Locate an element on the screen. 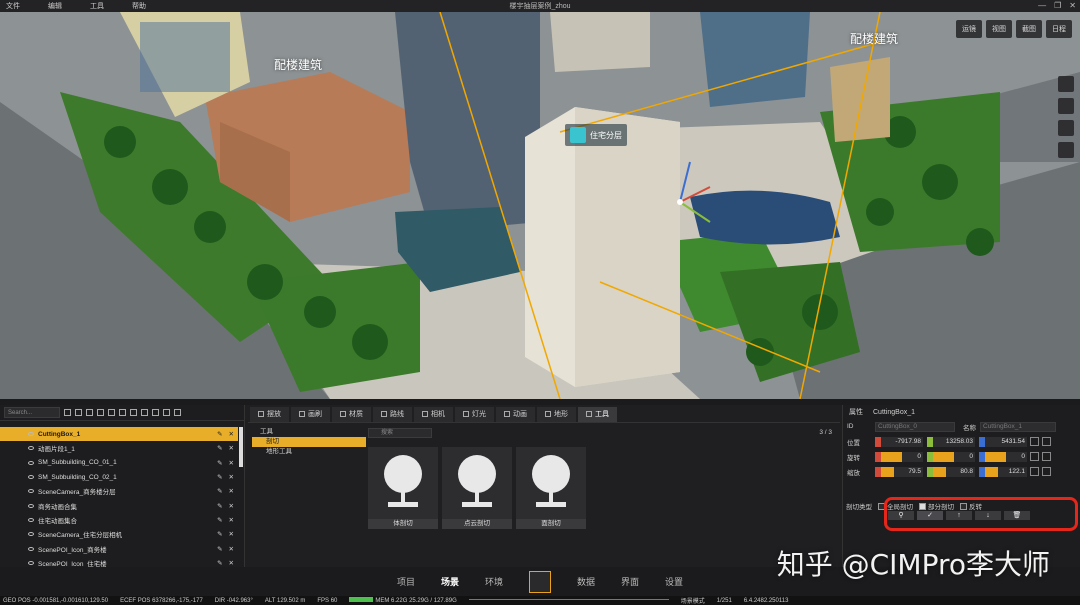 This screenshot has width=1080, height=605. tab-material: 材质 is located at coordinates (351, 414).